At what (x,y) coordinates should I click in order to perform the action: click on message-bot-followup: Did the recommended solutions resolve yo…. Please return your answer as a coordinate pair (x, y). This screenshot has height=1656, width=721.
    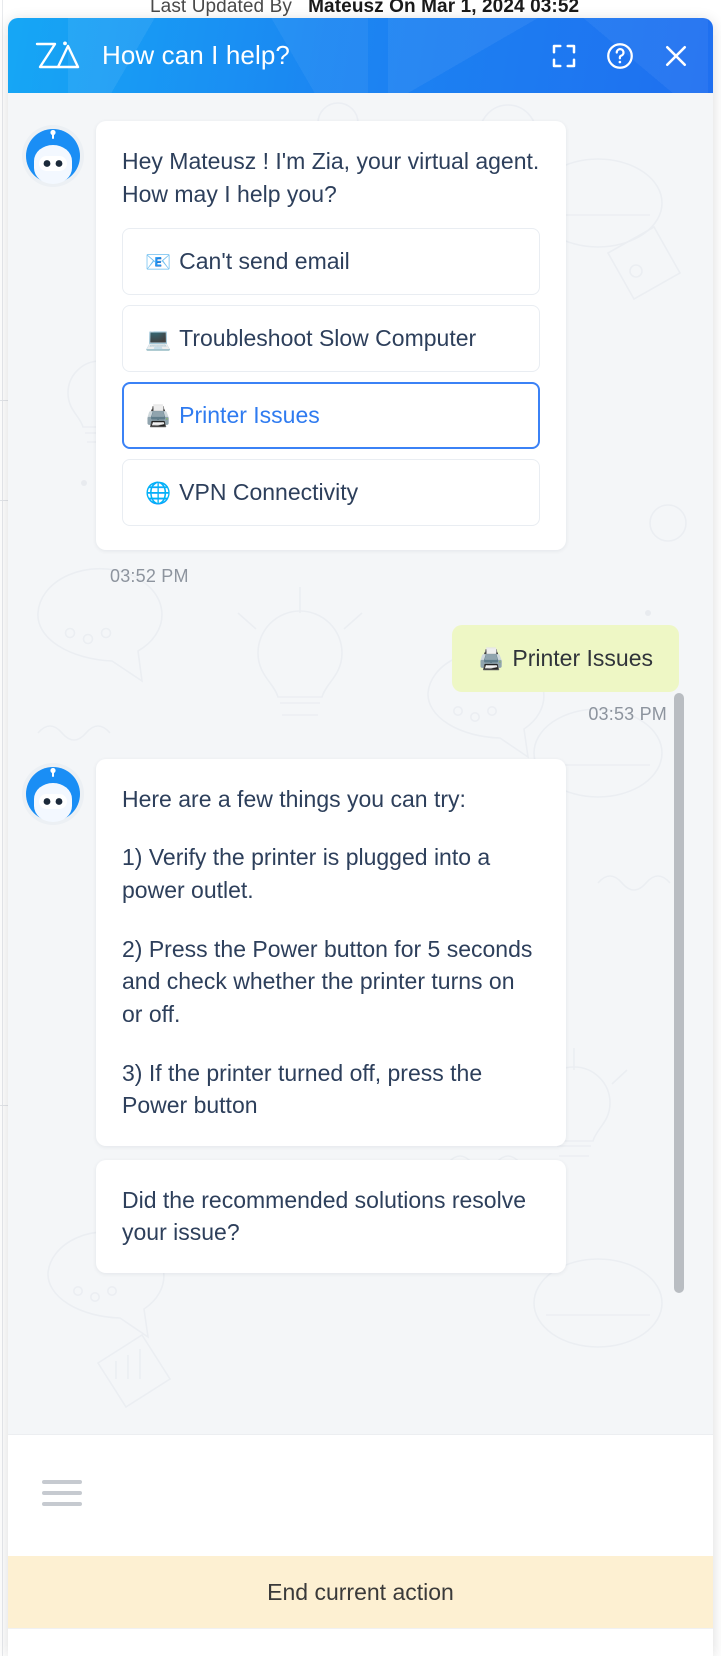
    Looking at the image, I should click on (350, 1216).